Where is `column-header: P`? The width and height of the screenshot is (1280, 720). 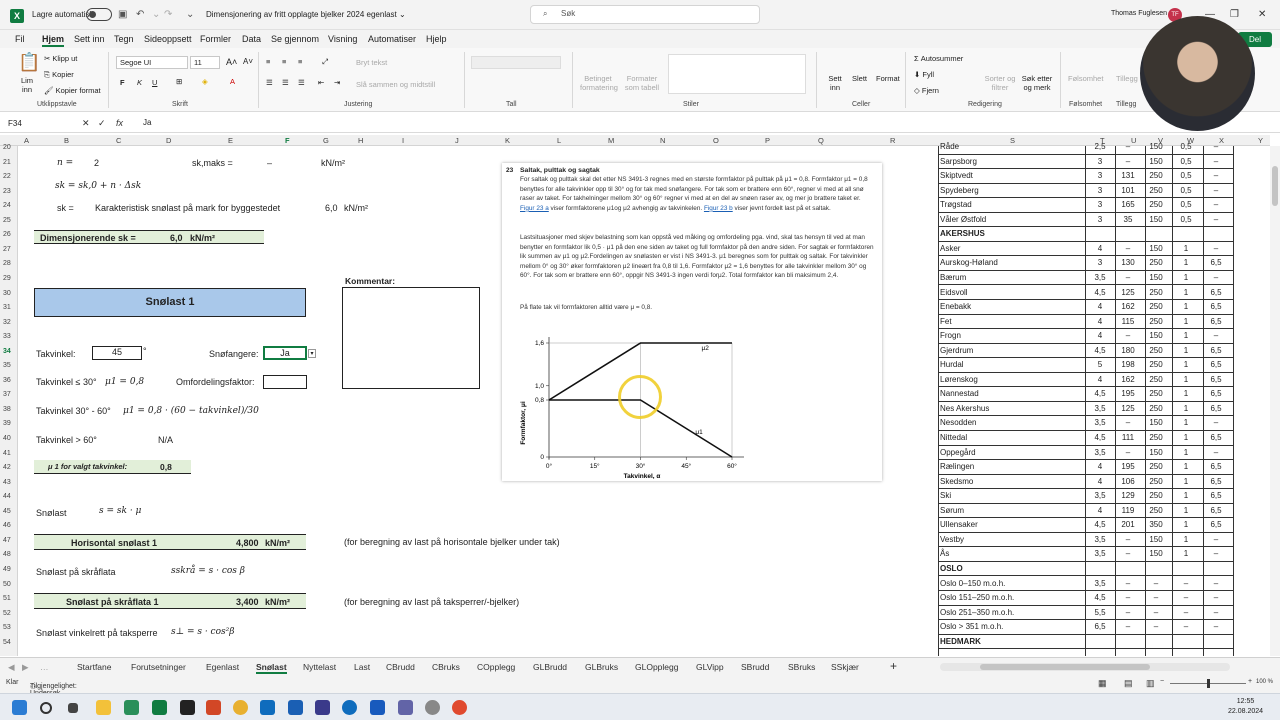 column-header: P is located at coordinates (767, 140).